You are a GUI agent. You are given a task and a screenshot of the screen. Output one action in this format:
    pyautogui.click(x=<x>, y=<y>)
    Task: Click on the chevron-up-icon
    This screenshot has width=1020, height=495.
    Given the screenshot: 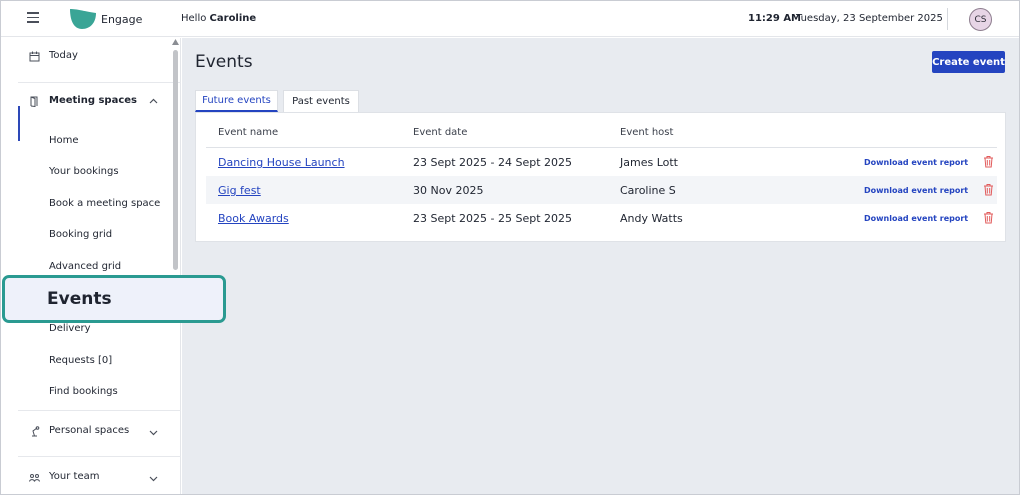 What is the action you would take?
    pyautogui.click(x=153, y=101)
    